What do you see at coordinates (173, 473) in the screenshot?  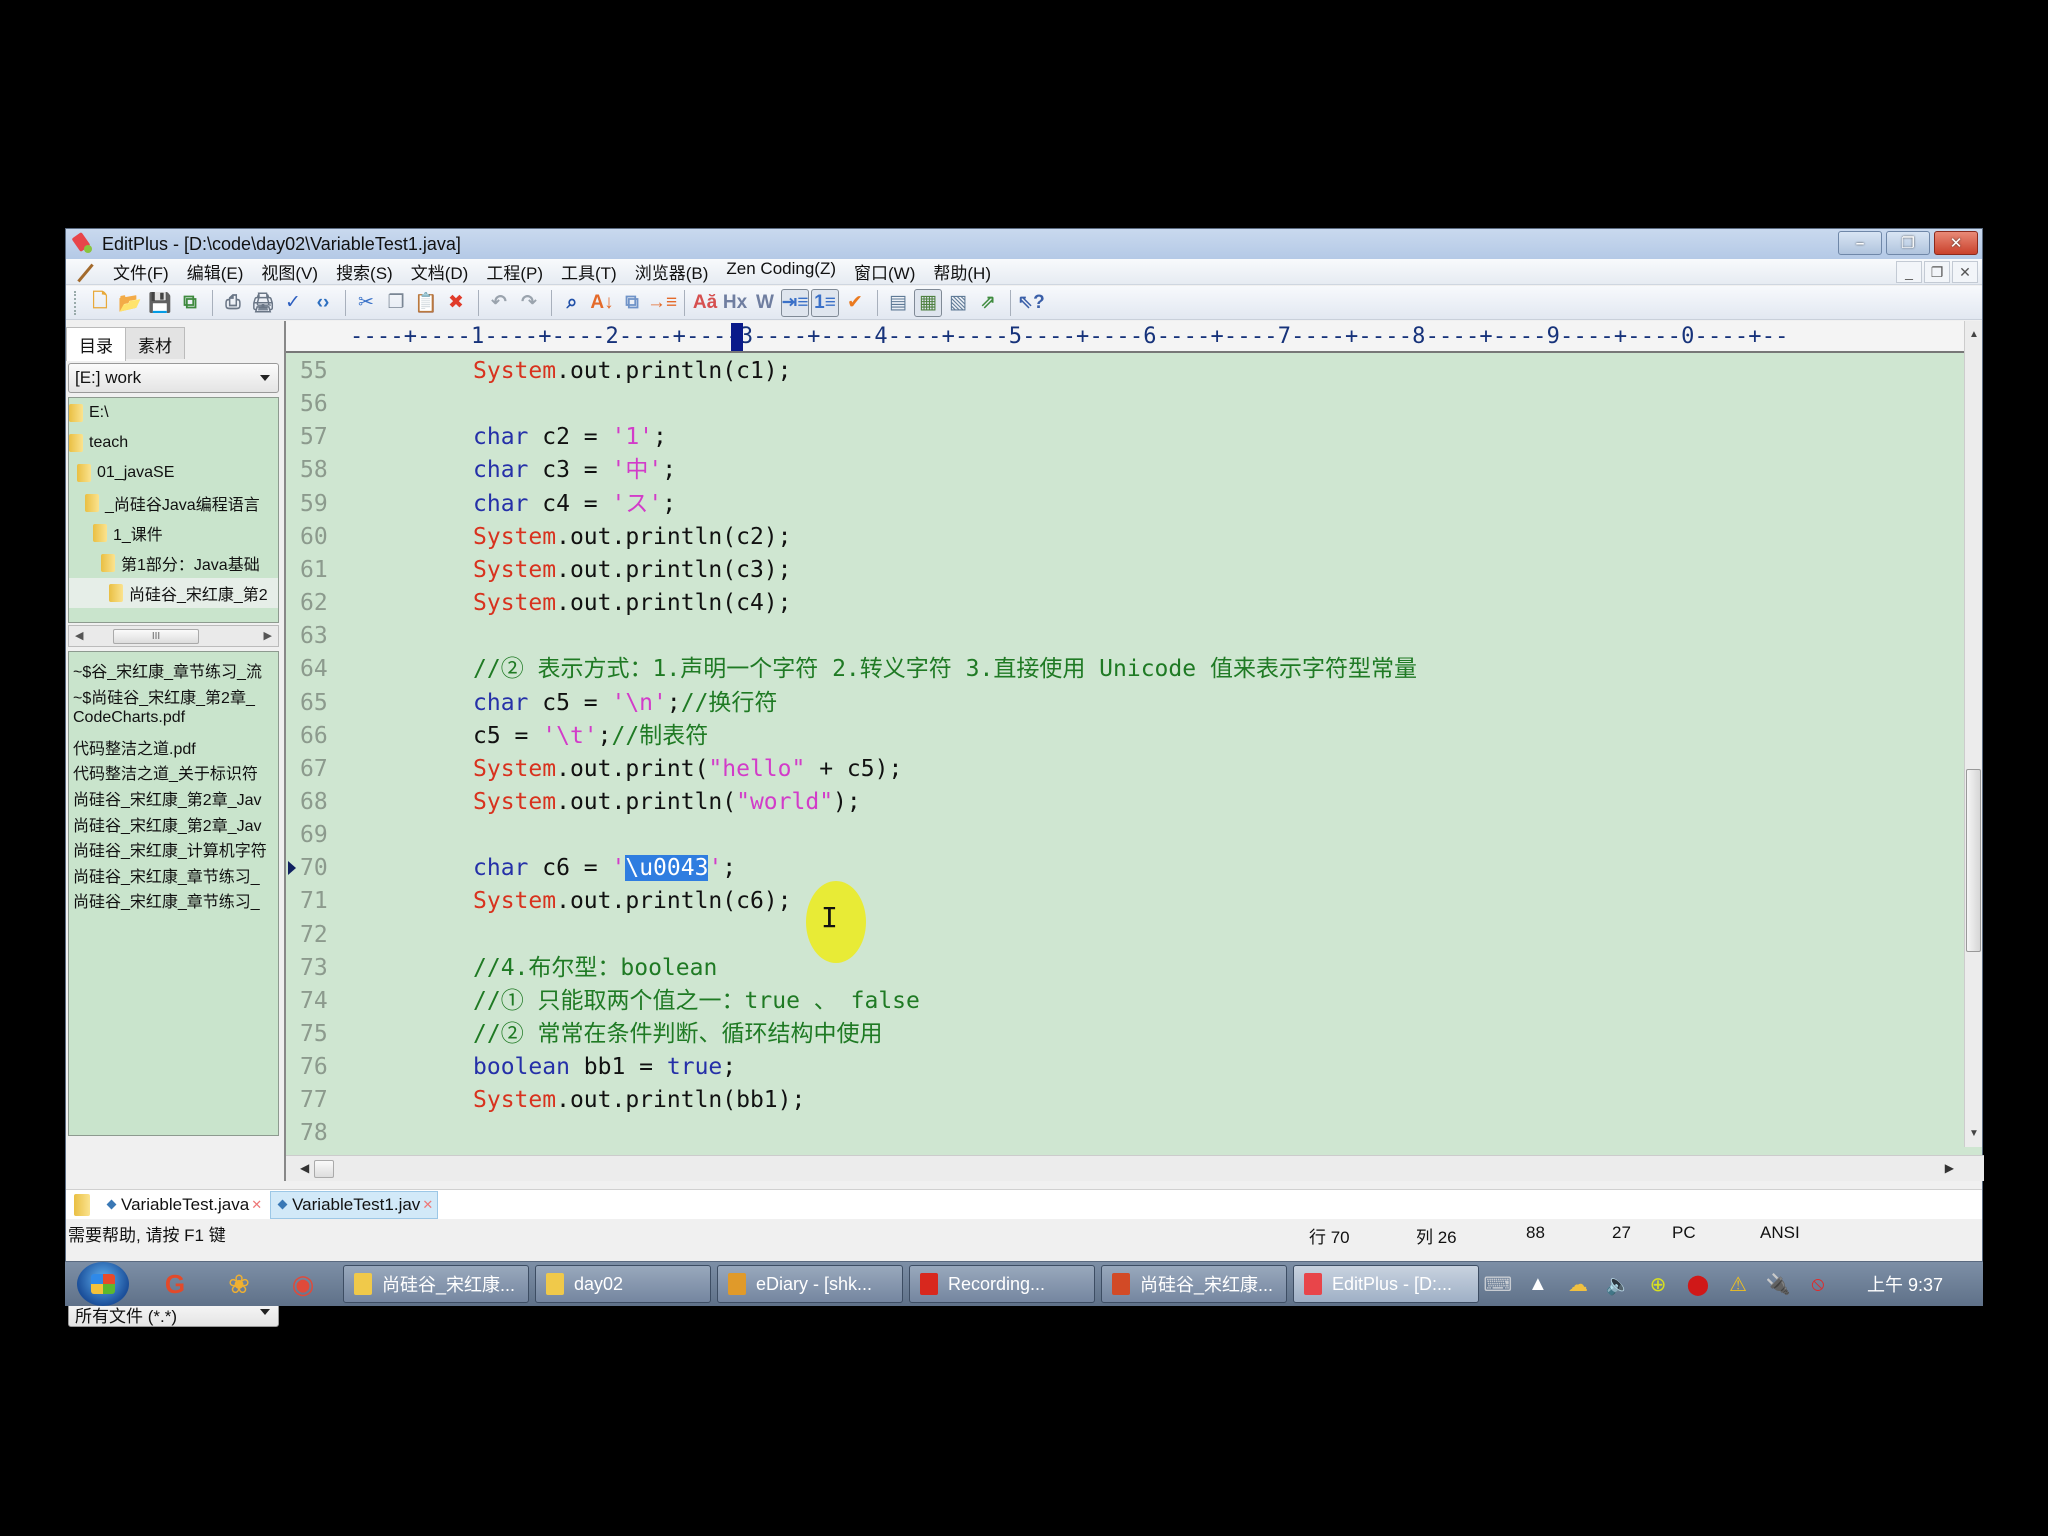 I see `tree-item: 01_javaSE` at bounding box center [173, 473].